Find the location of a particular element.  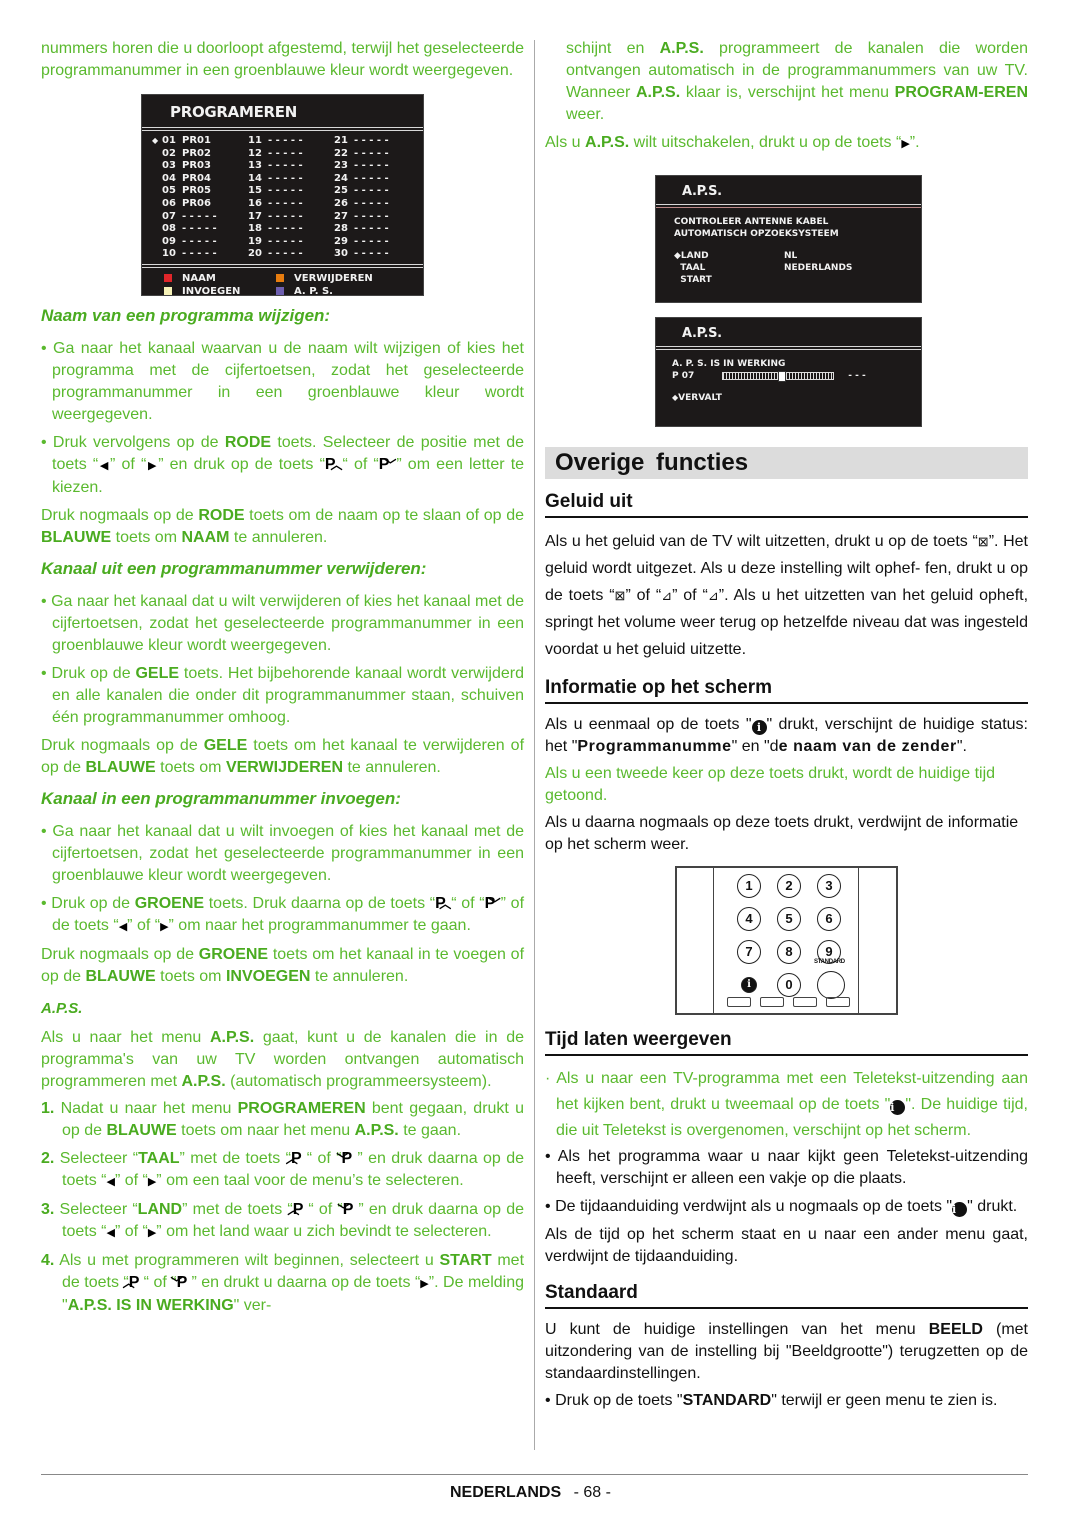

aps-setting-row: TAAL NEDERLANDS is located at coordinates (763, 268).